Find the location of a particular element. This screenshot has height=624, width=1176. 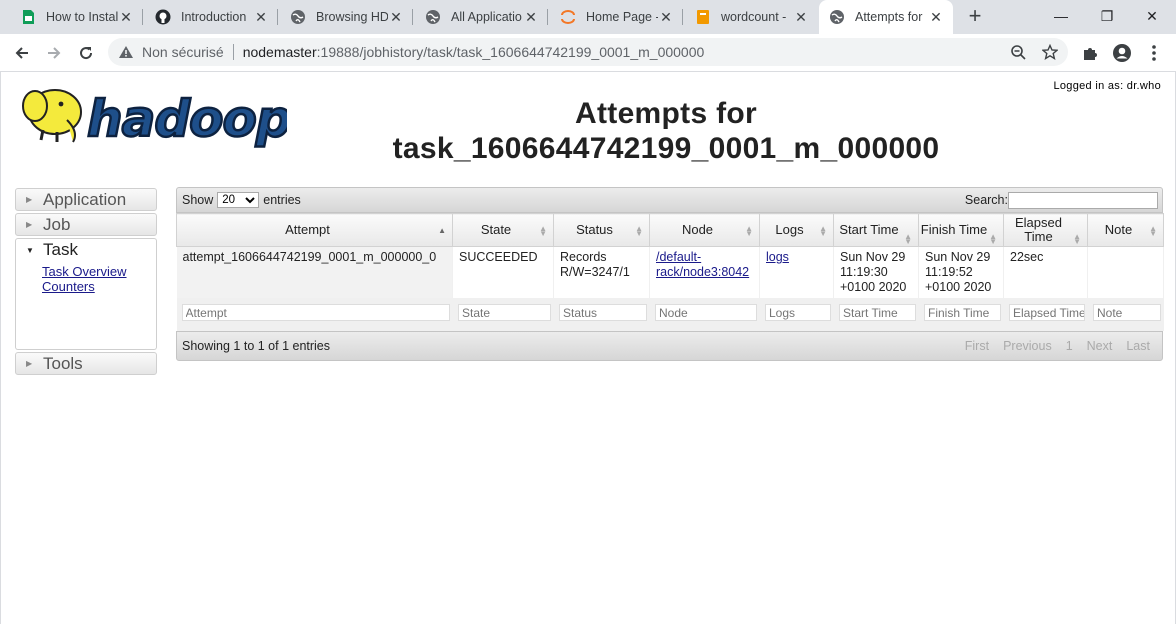

link-counters: Counters is located at coordinates (99, 286).